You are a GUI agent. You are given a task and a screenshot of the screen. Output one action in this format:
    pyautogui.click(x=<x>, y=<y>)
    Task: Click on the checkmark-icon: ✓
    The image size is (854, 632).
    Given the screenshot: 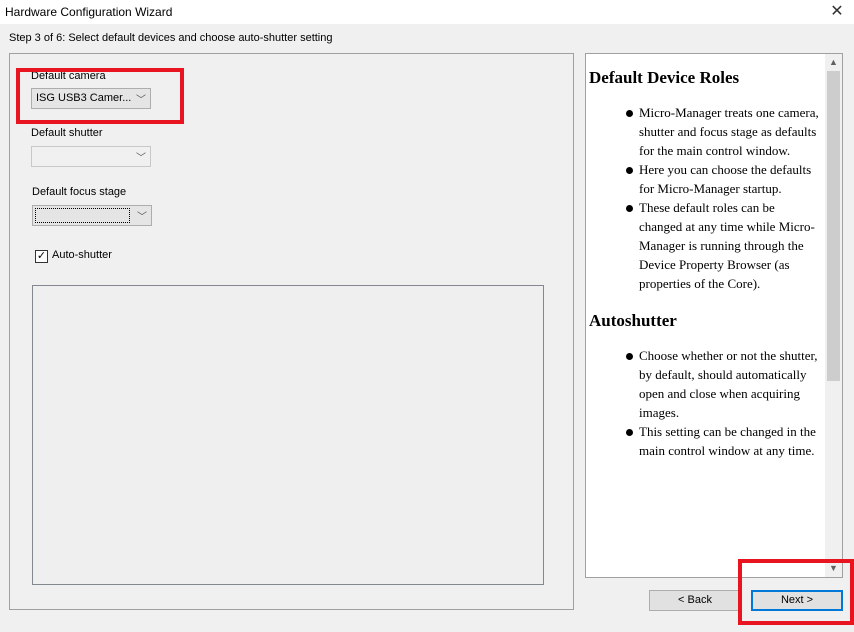 What is the action you would take?
    pyautogui.click(x=41, y=256)
    